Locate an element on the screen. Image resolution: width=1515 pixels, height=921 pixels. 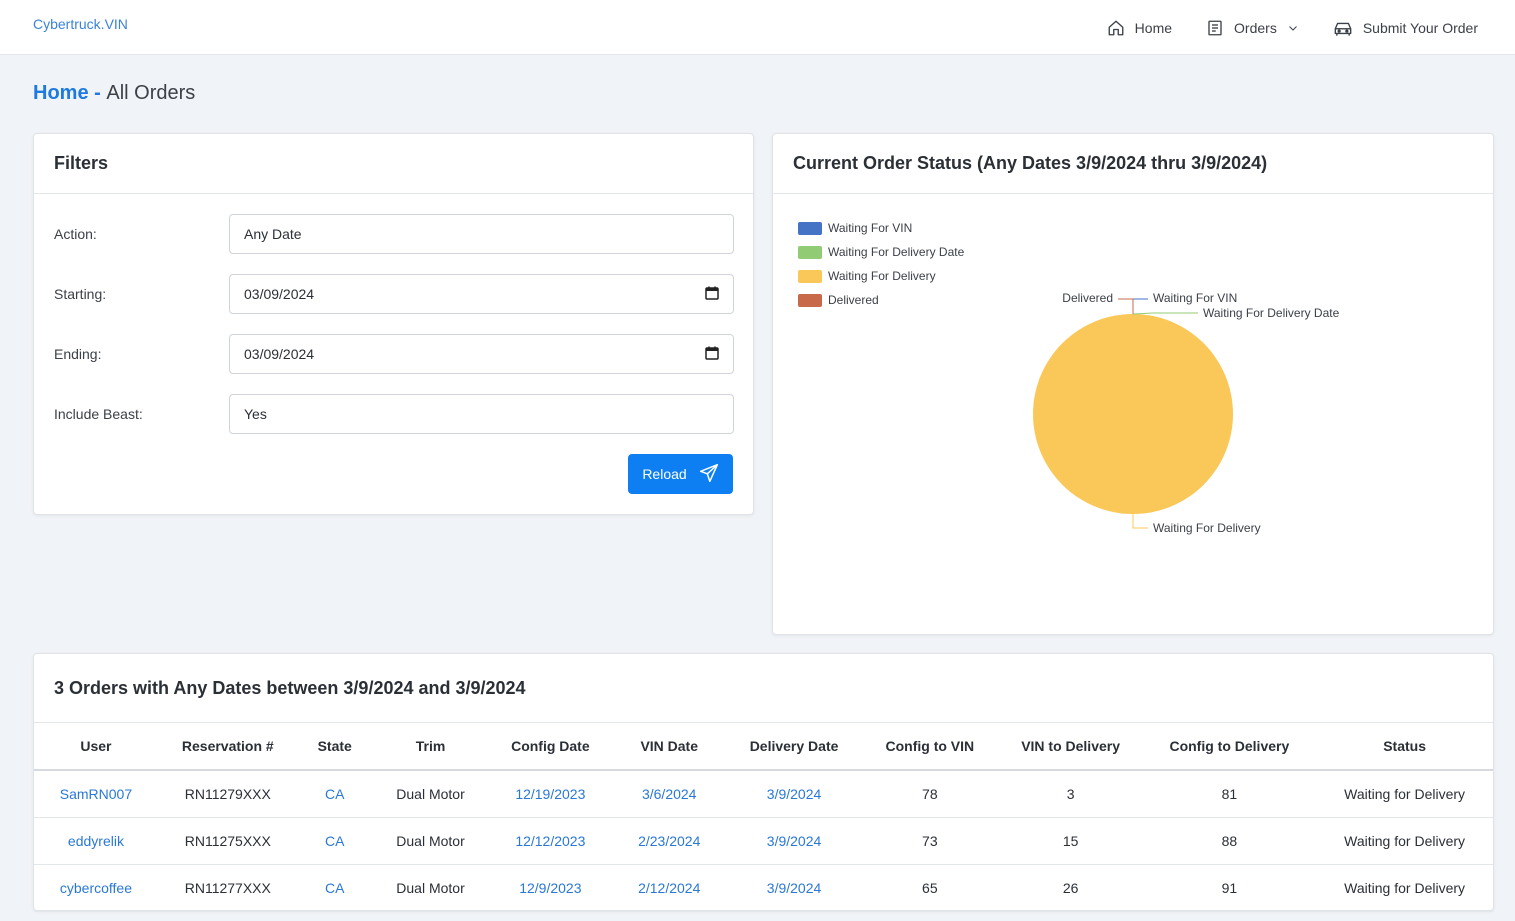
document-icon is located at coordinates (1215, 28).